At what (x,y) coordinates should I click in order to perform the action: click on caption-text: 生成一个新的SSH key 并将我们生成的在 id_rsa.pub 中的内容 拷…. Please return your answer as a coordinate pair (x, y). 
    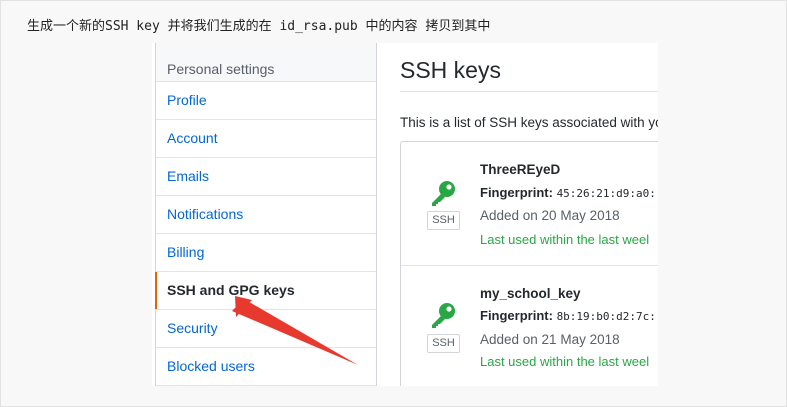
    Looking at the image, I should click on (259, 26).